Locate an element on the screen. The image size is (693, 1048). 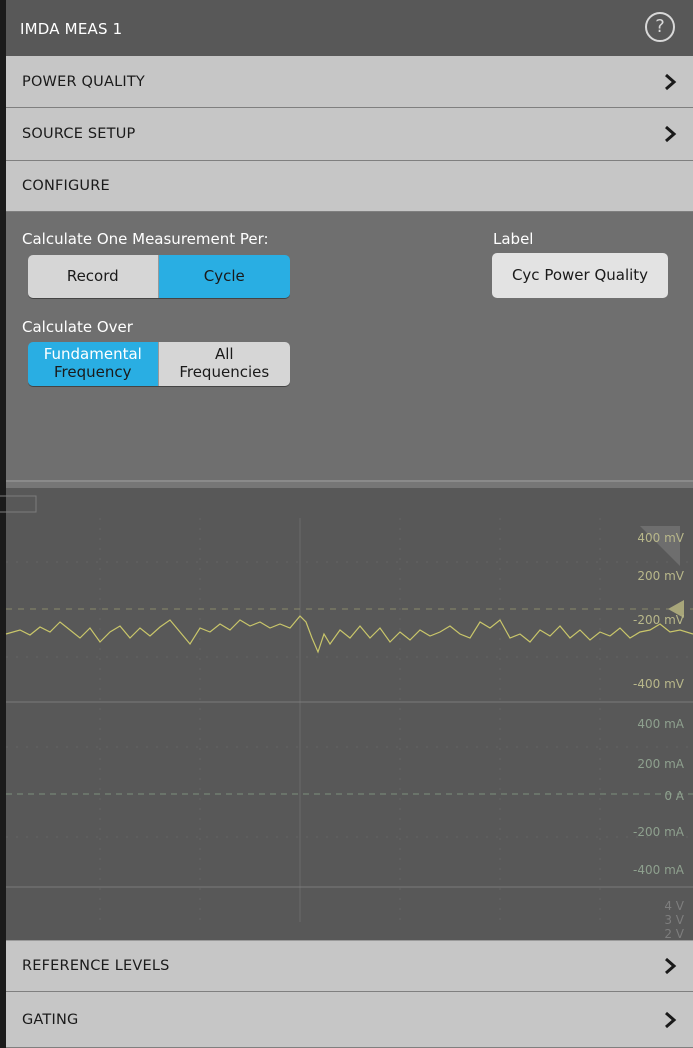
all-line1: All is located at coordinates (224, 354).